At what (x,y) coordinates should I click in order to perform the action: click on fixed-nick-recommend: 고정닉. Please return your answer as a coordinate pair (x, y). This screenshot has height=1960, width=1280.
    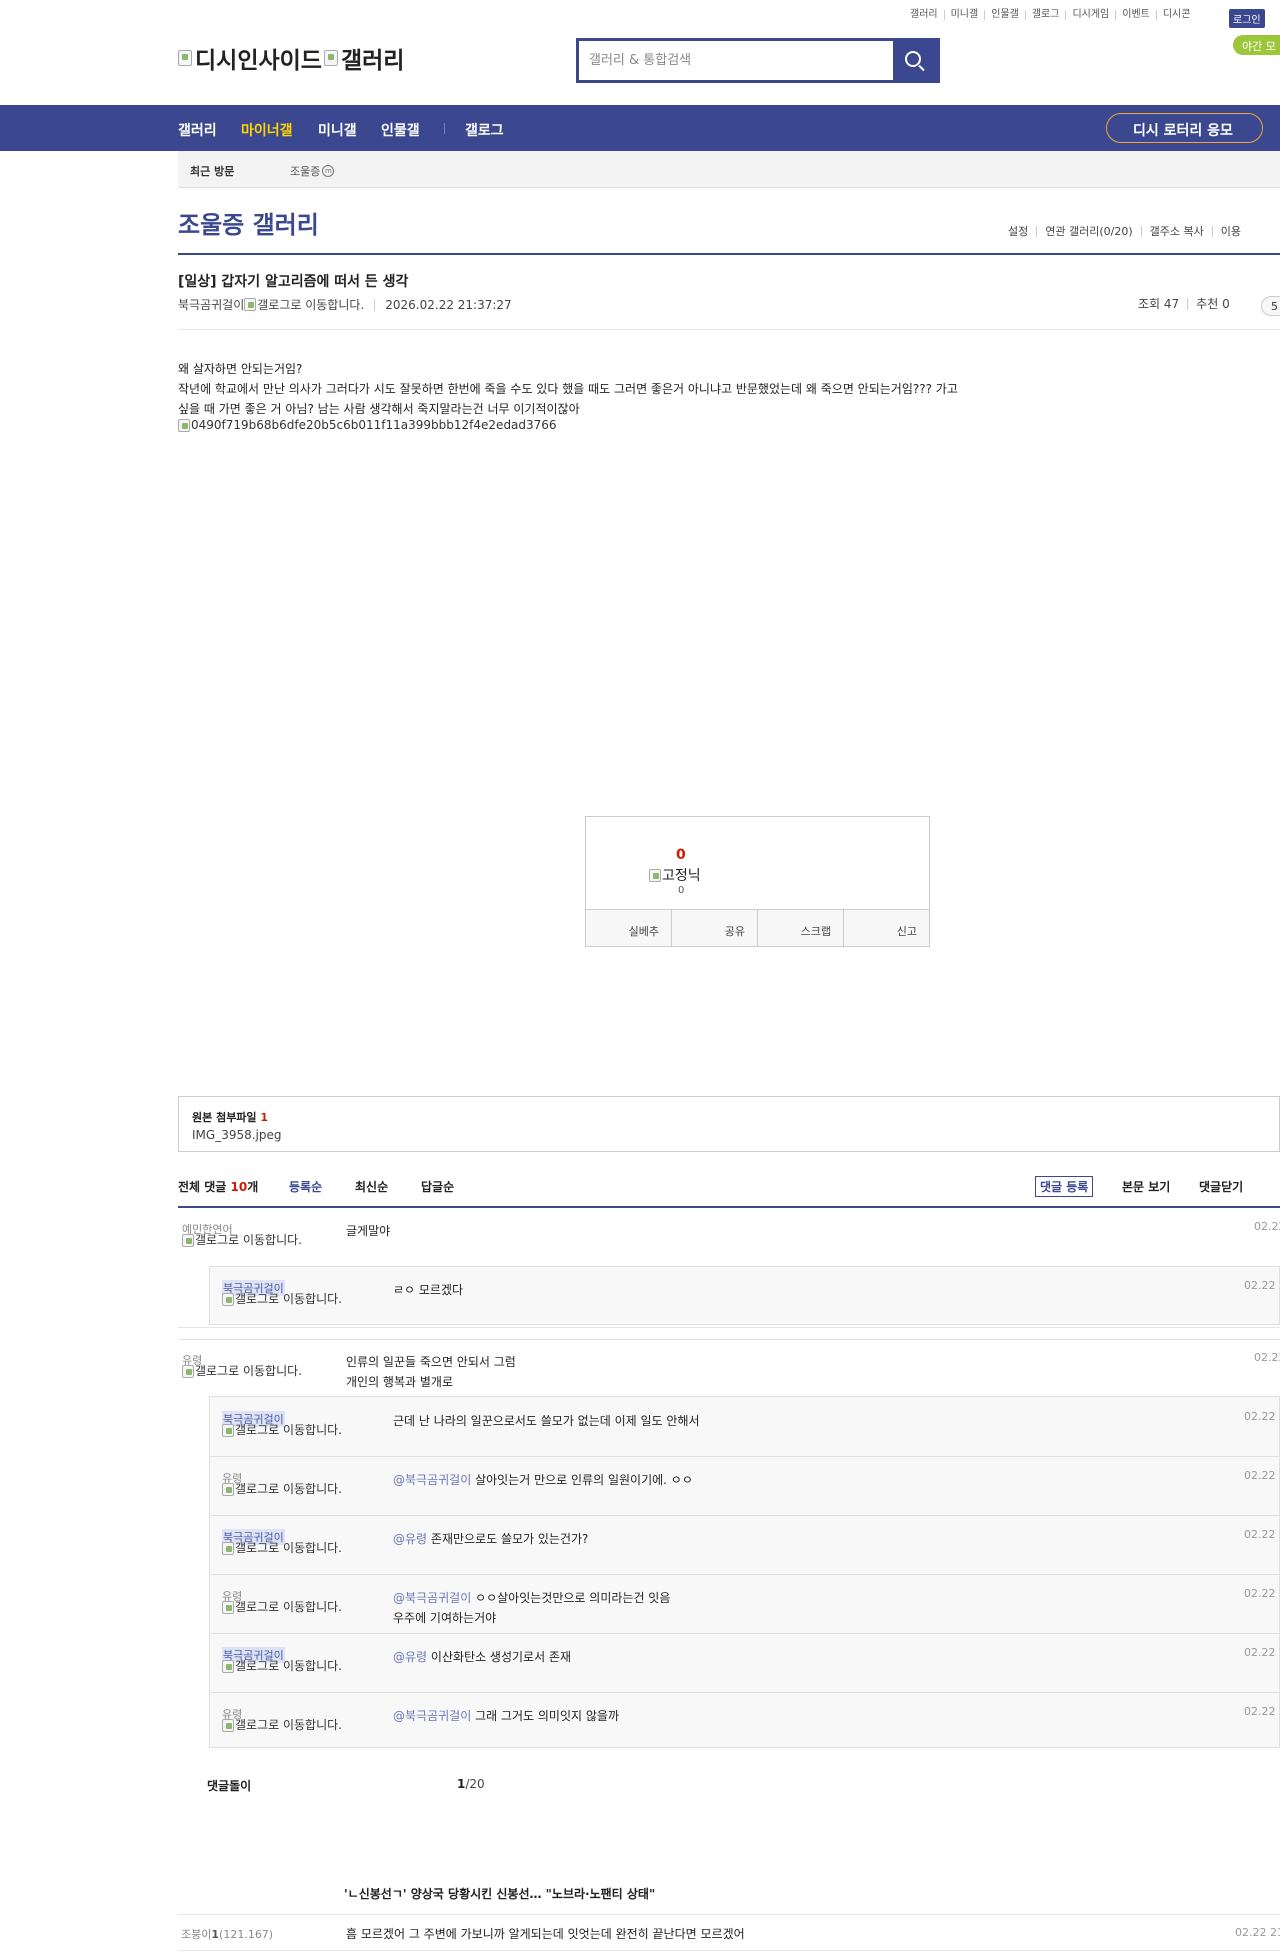
    Looking at the image, I should click on (675, 875).